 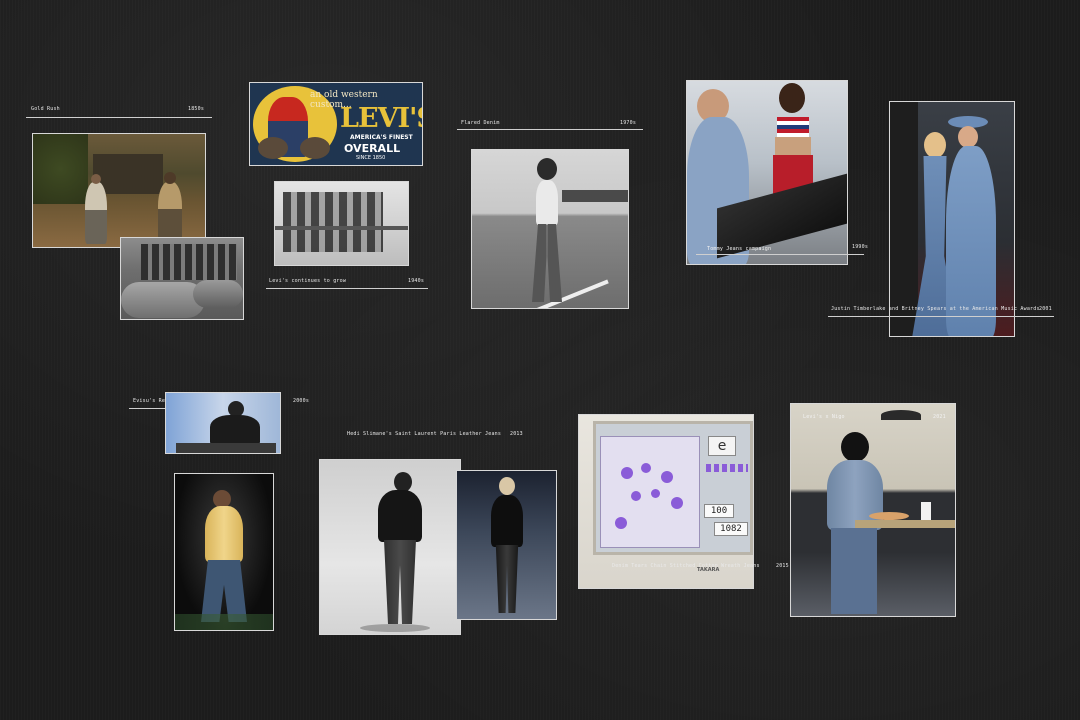 I want to click on photo-evisu-dj, so click(x=223, y=423).